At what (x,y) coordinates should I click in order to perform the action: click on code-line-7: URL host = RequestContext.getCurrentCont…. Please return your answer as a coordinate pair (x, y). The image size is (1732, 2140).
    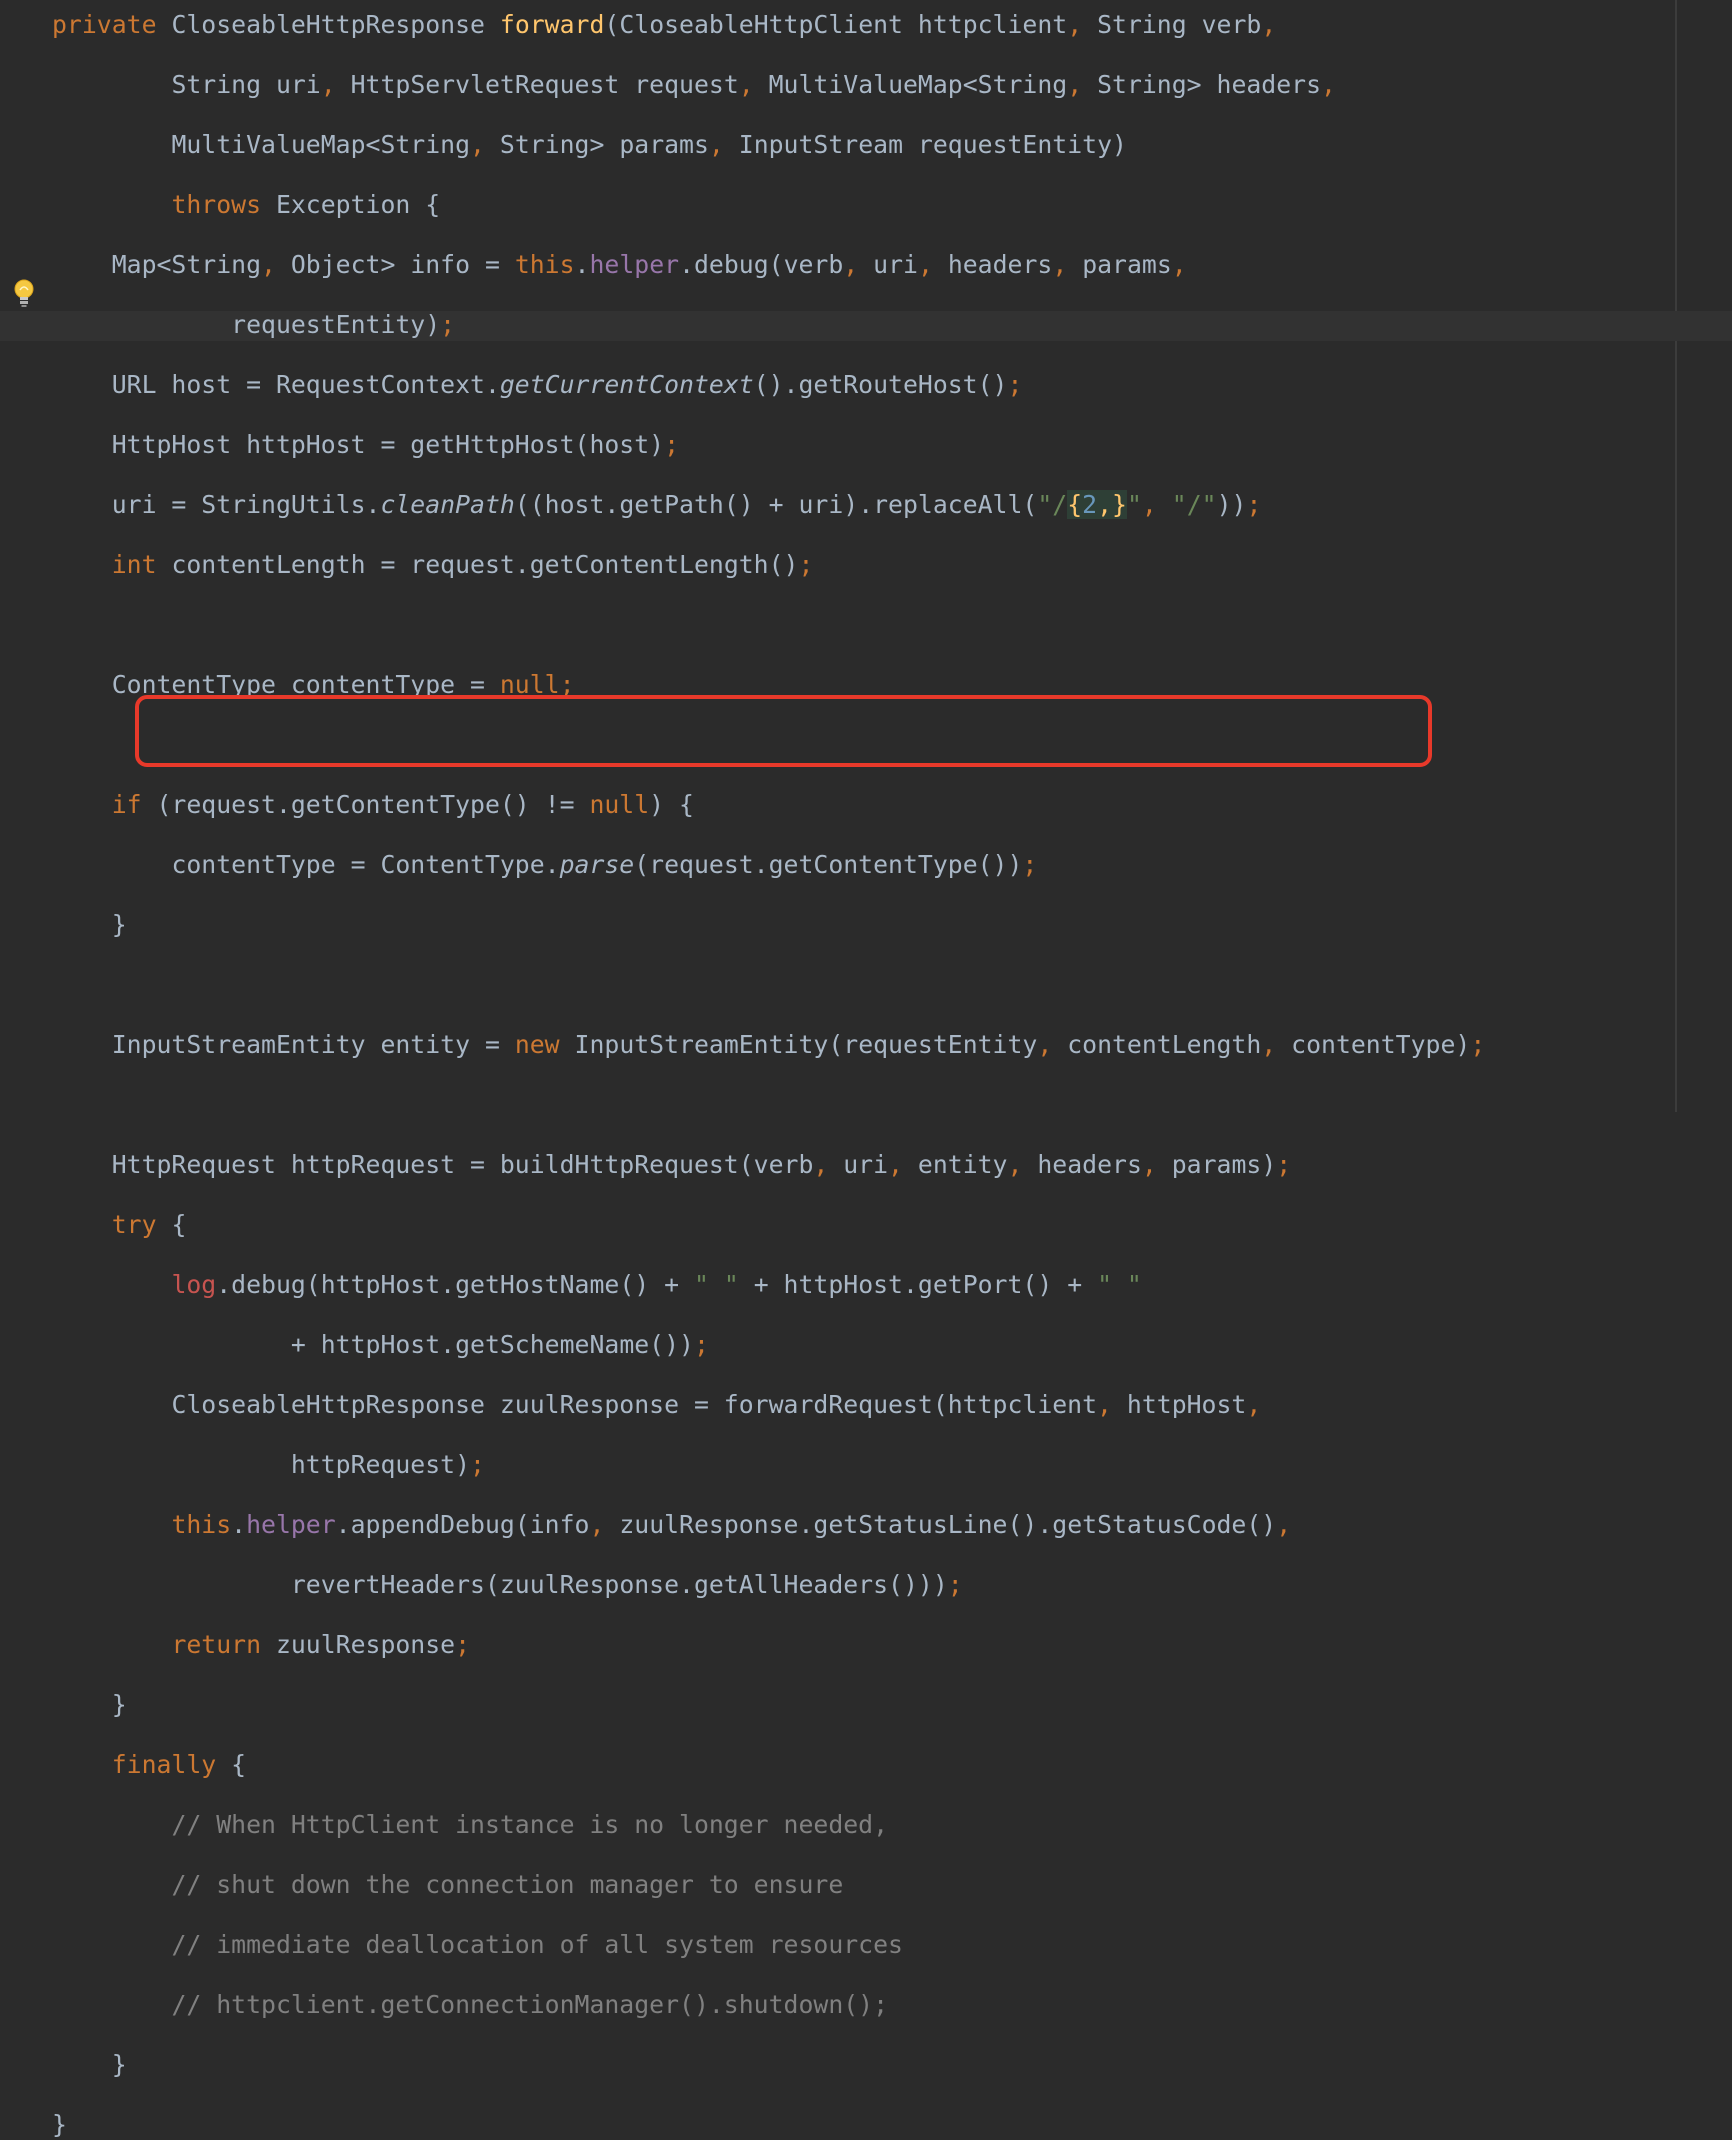
    Looking at the image, I should click on (567, 384).